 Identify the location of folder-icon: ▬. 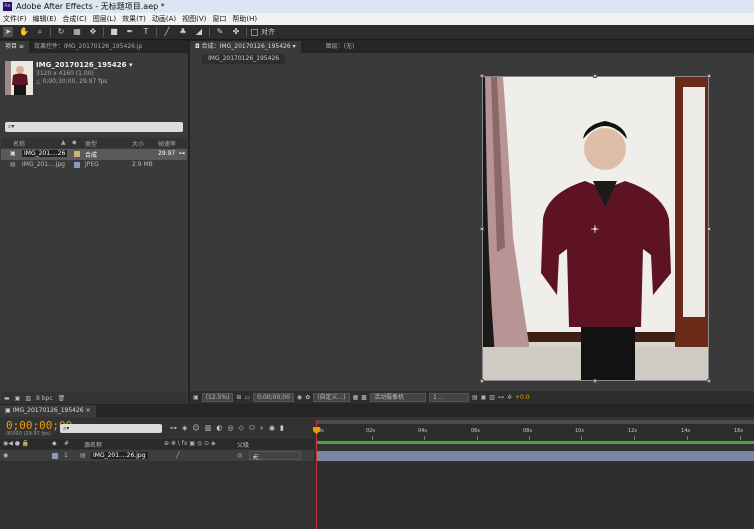
(7, 398).